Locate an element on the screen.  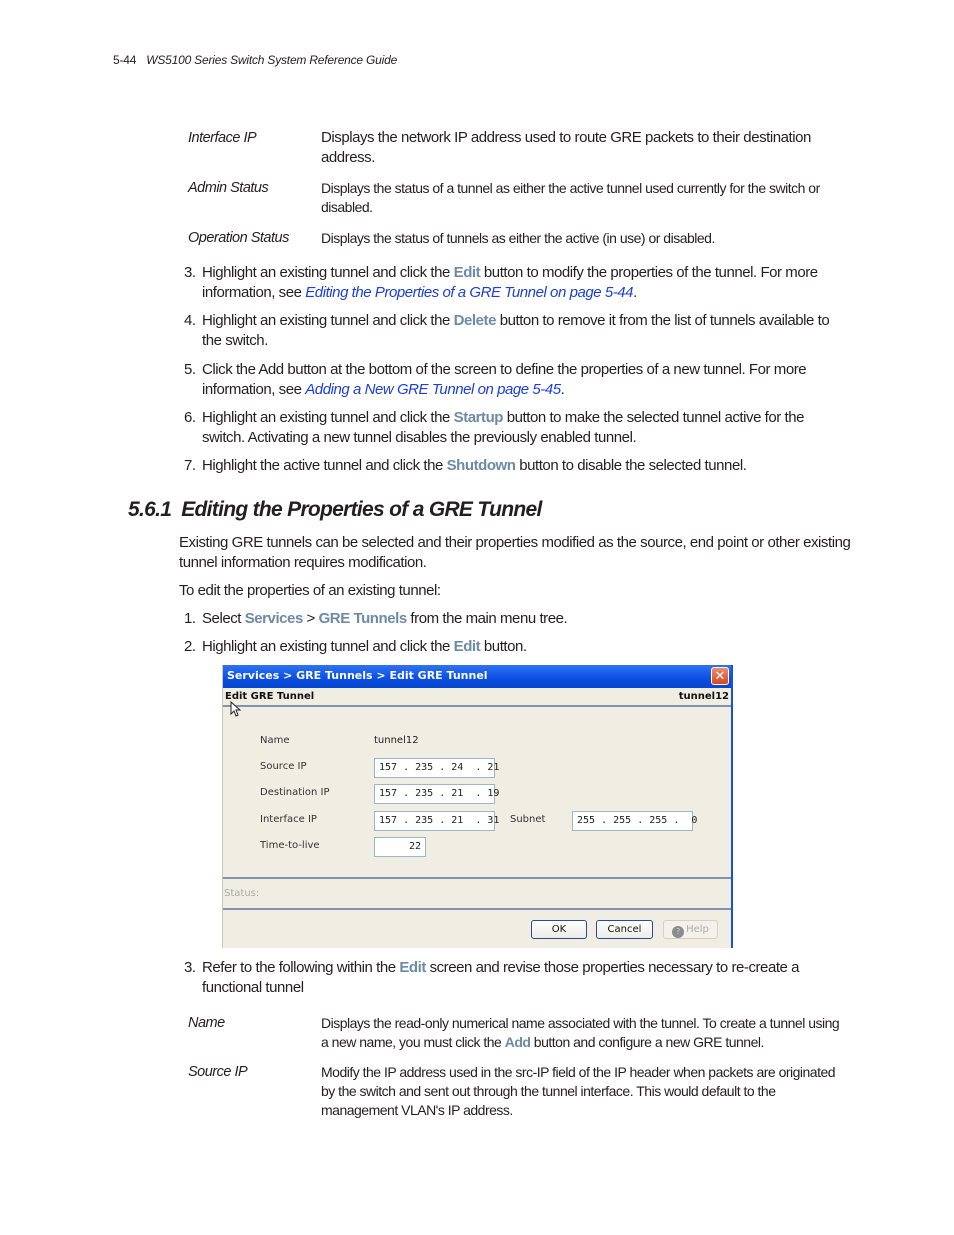
source-ip-label: Source IP is located at coordinates (283, 766).